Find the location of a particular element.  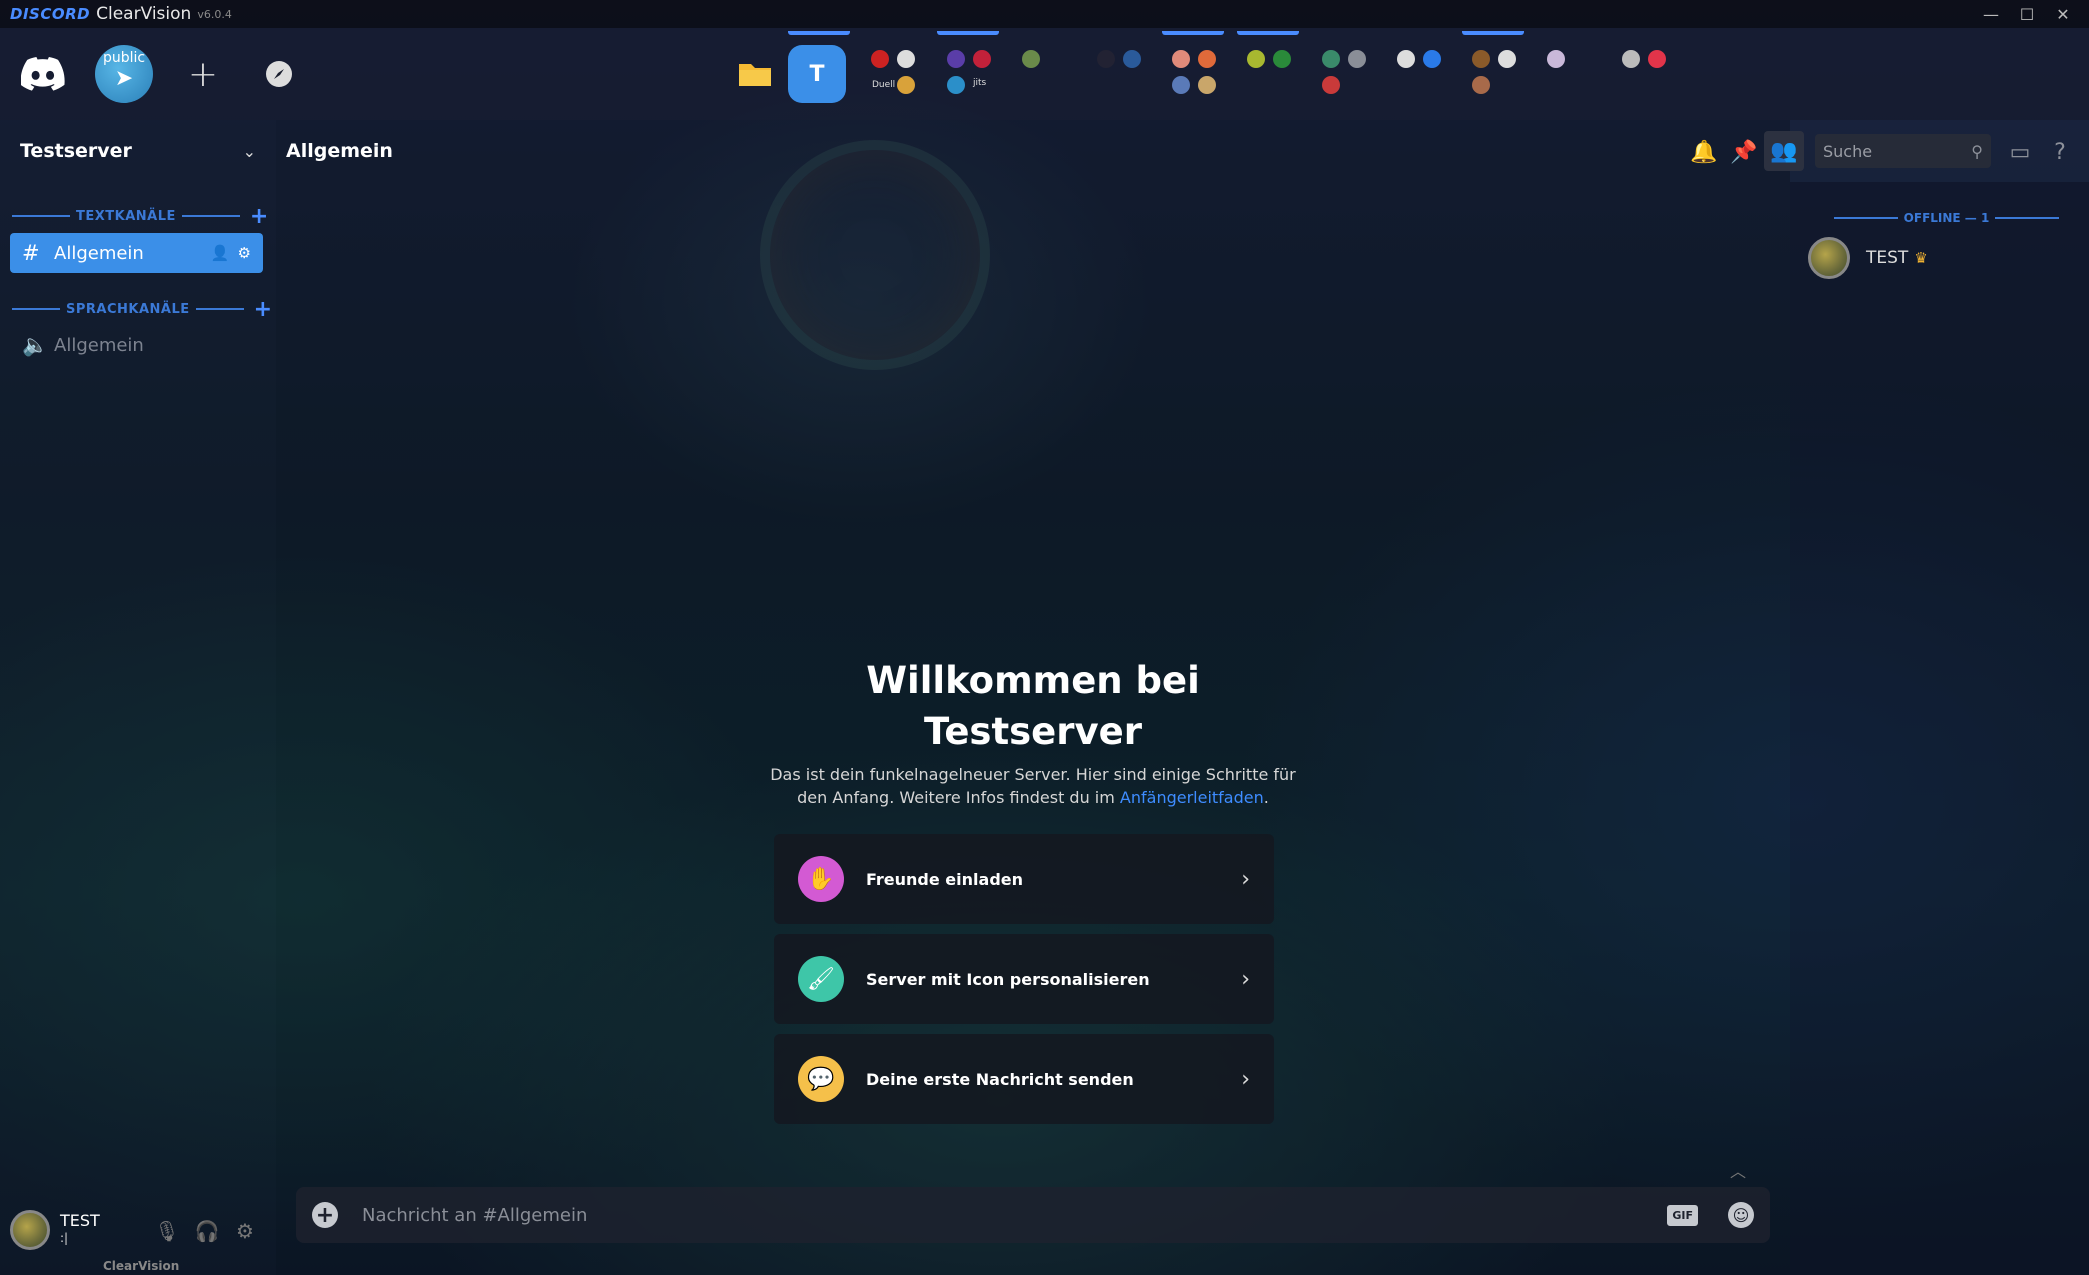

category-text-channels: TEXTKANÄLE + is located at coordinates (140, 216).